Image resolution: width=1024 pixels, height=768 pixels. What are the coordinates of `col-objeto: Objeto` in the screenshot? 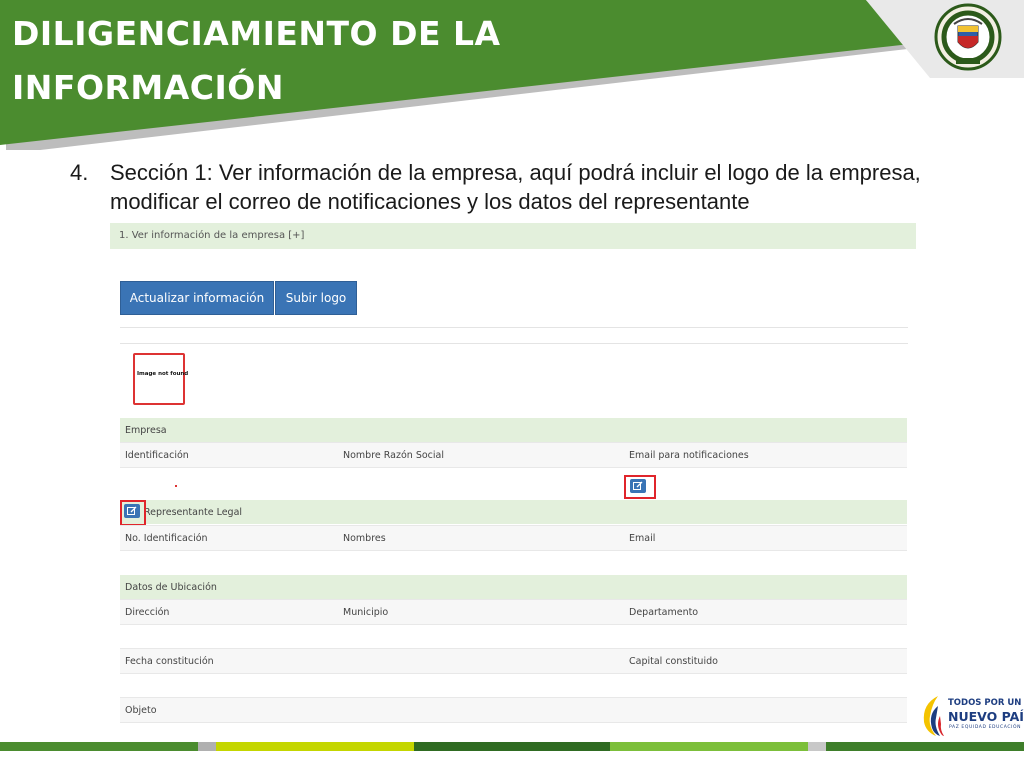 It's located at (141, 710).